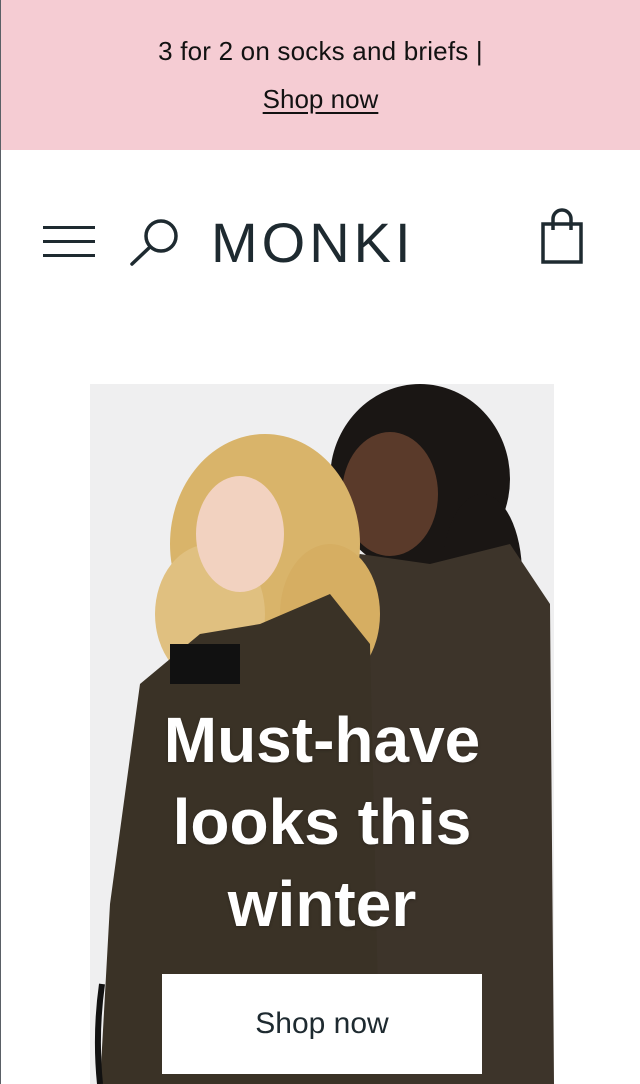 Image resolution: width=640 pixels, height=1084 pixels. What do you see at coordinates (322, 903) in the screenshot?
I see `hero-title-line-3: winter` at bounding box center [322, 903].